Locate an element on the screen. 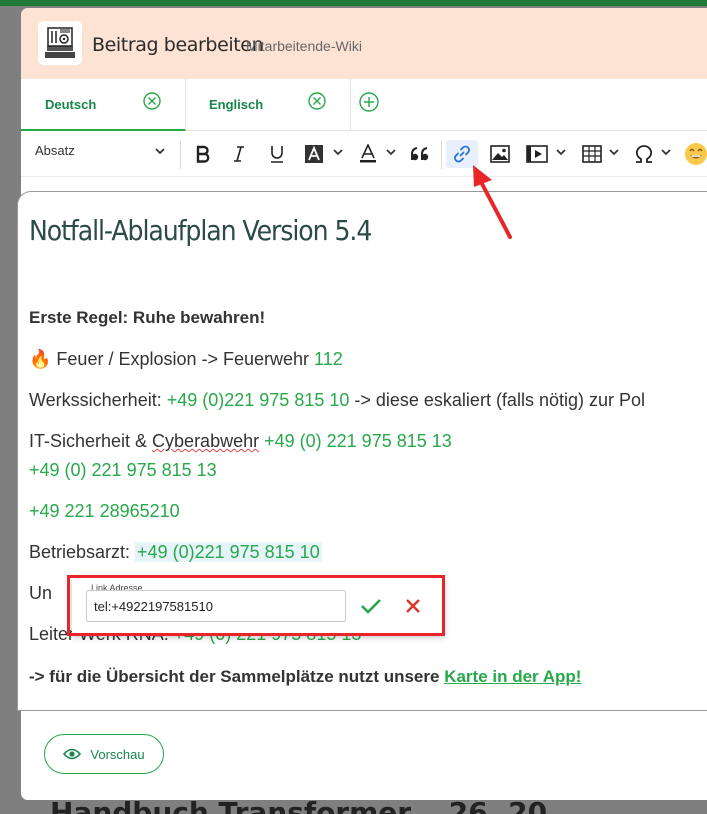 The width and height of the screenshot is (707, 814). underline-icon is located at coordinates (277, 154).